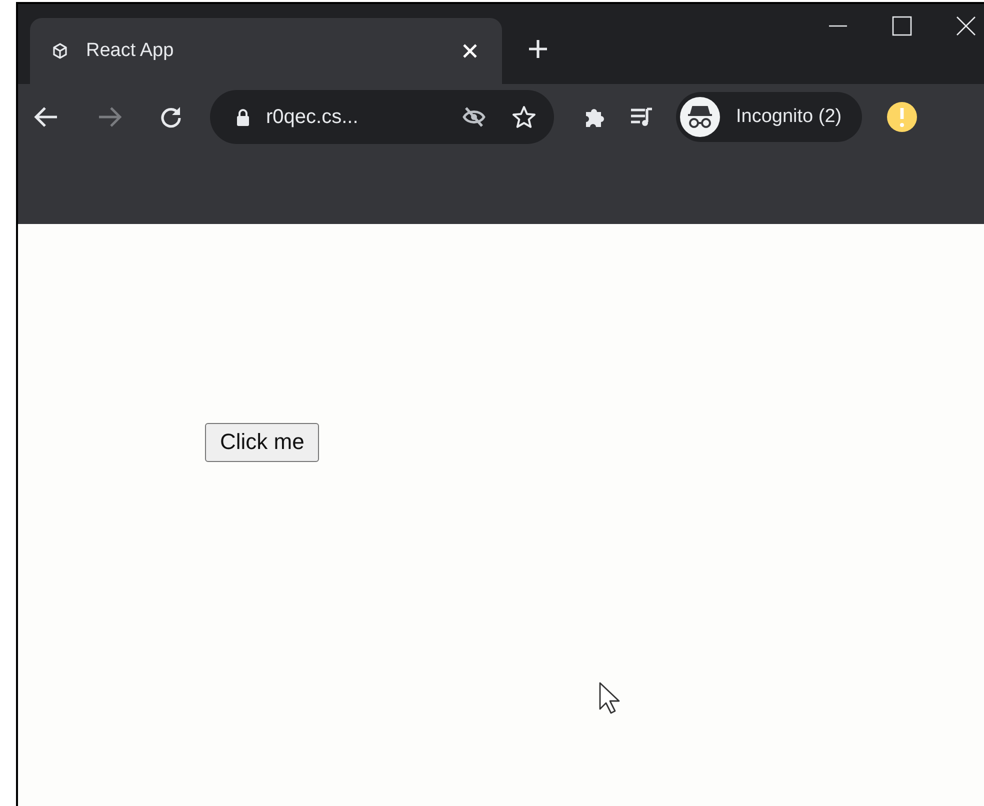  I want to click on reload-icon, so click(171, 117).